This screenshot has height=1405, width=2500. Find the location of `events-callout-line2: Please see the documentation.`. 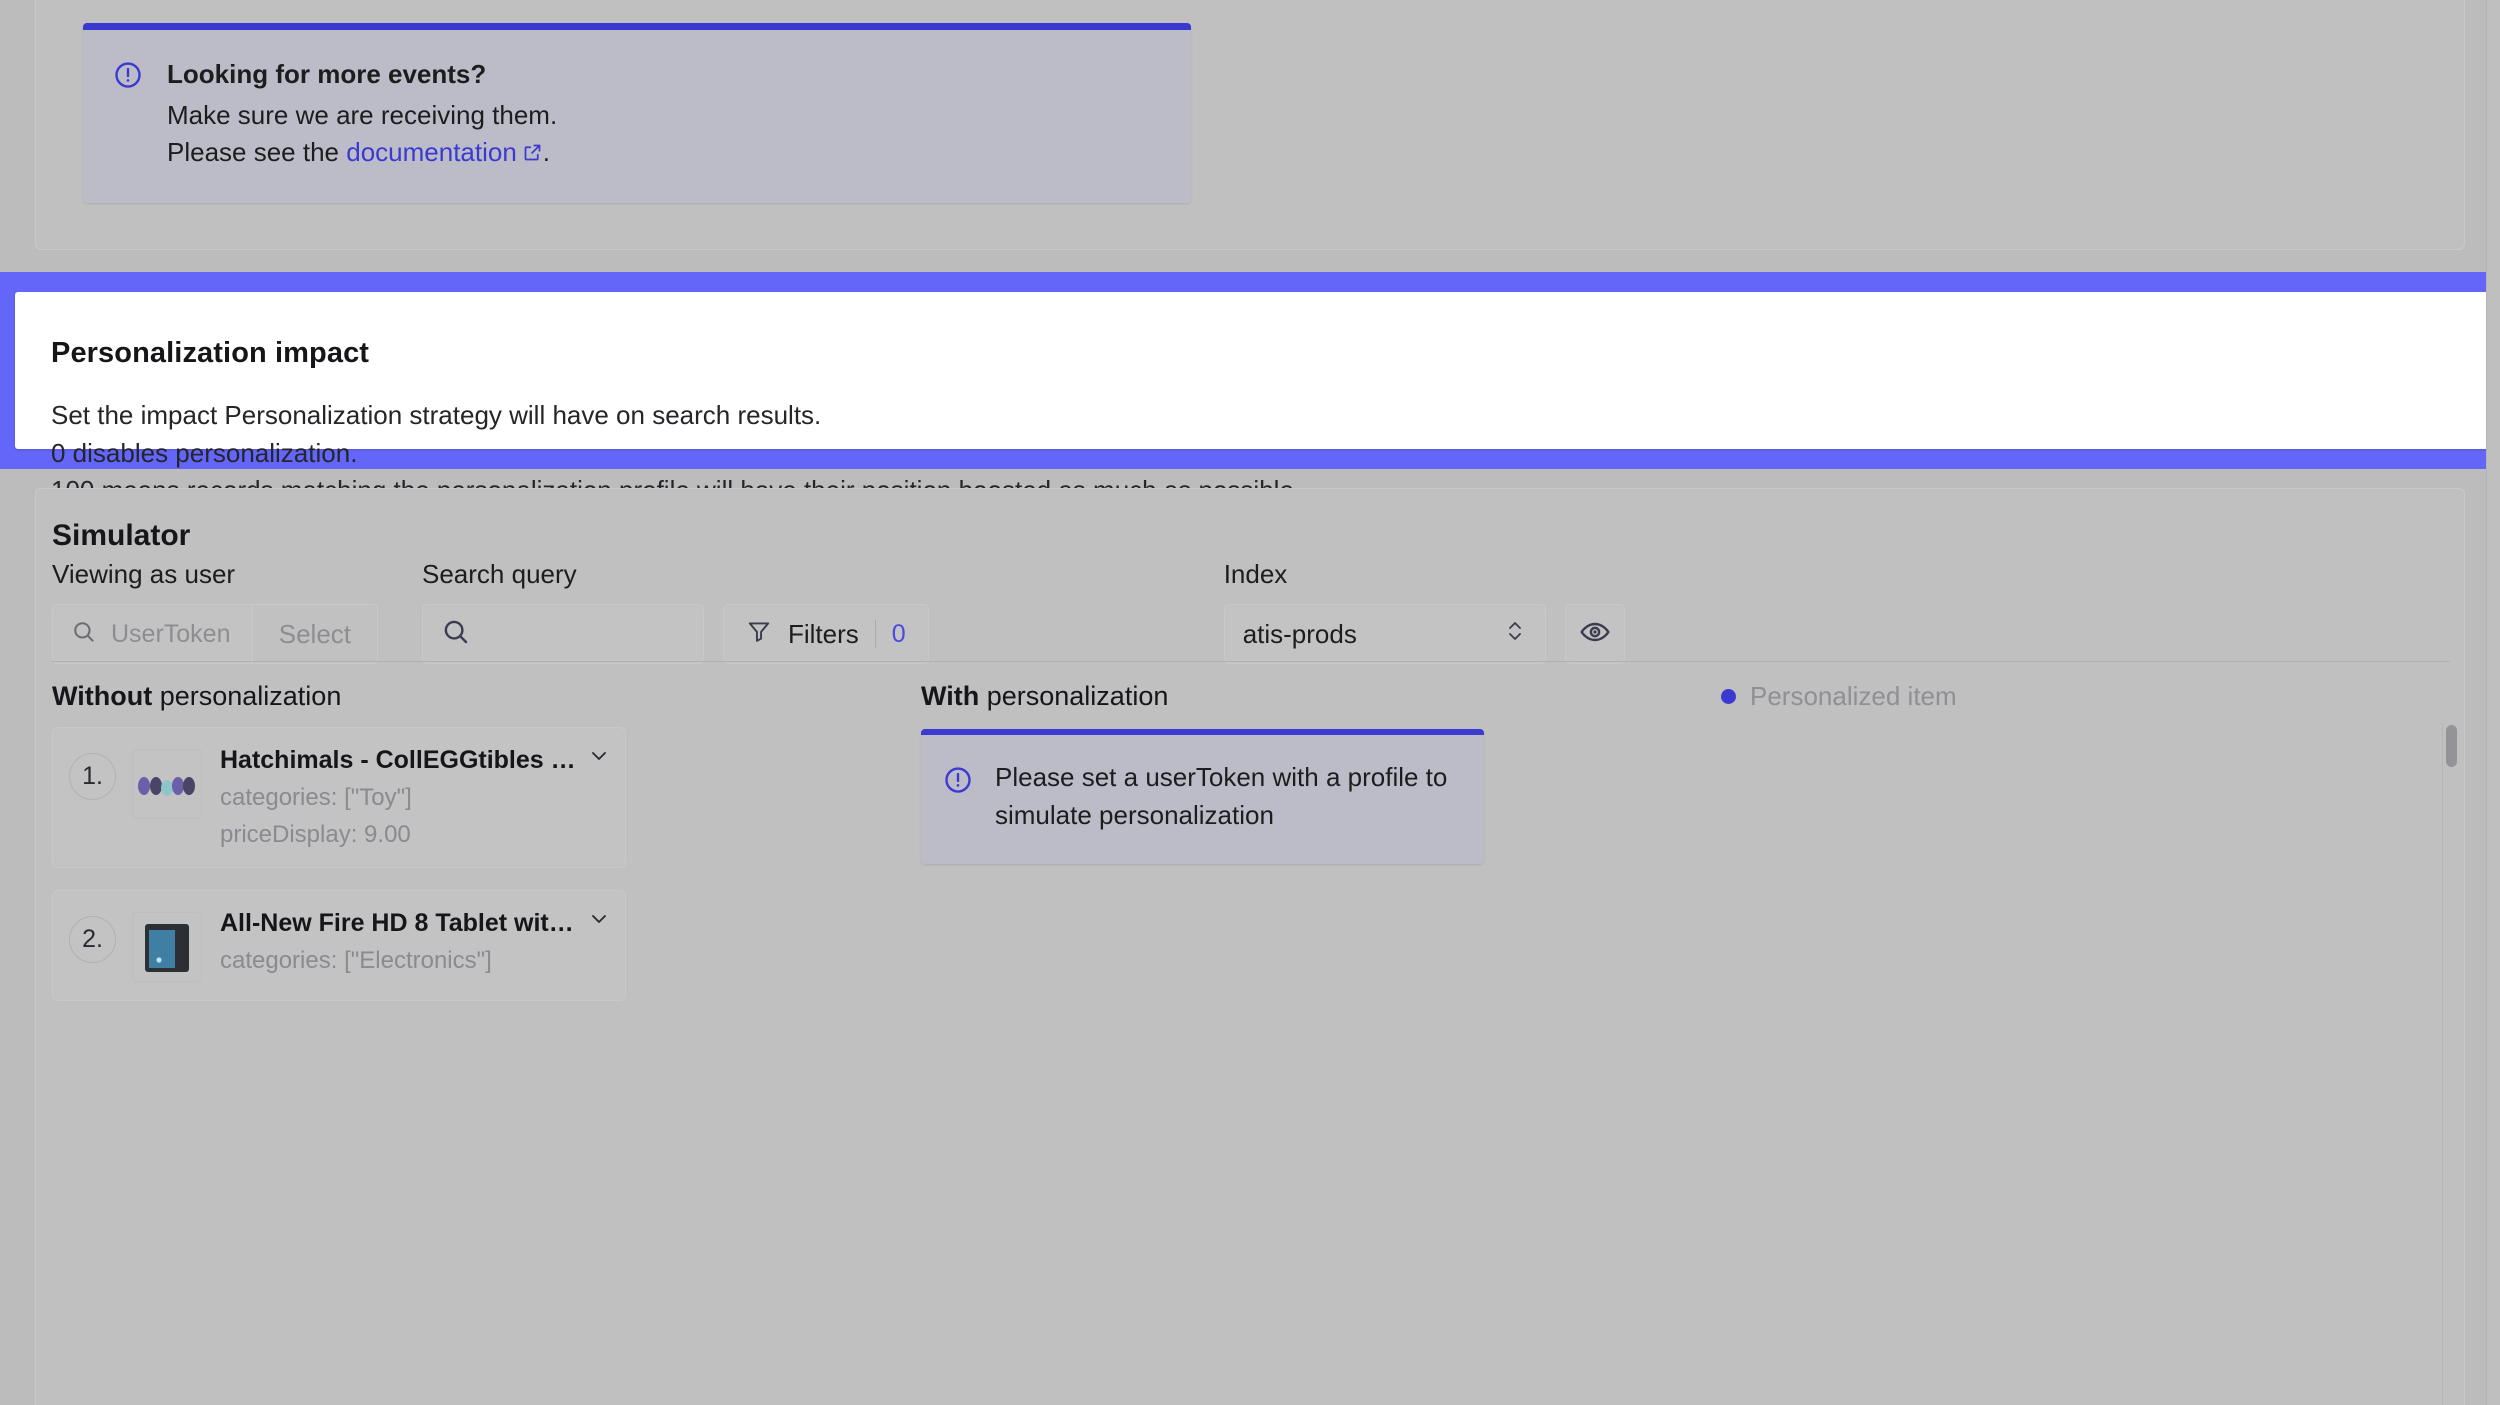

events-callout-line2: Please see the documentation. is located at coordinates (362, 153).